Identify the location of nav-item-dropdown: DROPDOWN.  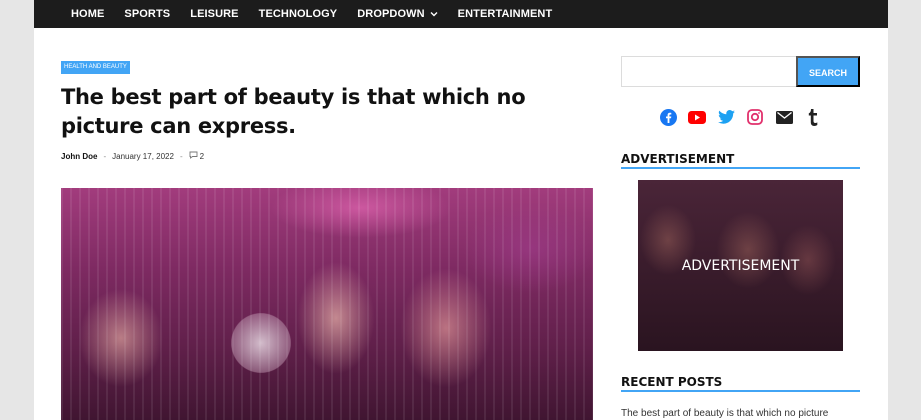
(397, 14).